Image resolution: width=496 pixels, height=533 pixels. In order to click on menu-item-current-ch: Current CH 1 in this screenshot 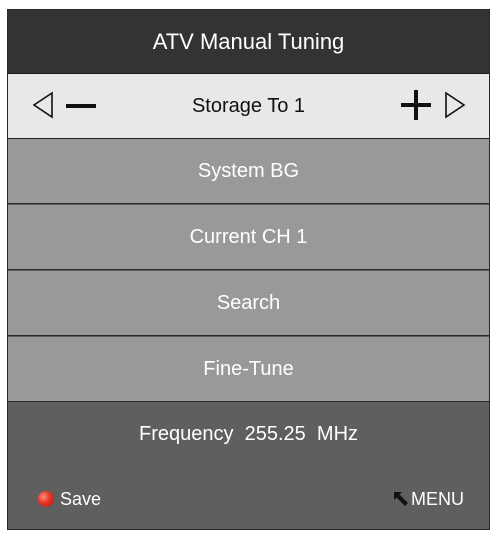, I will do `click(248, 237)`.